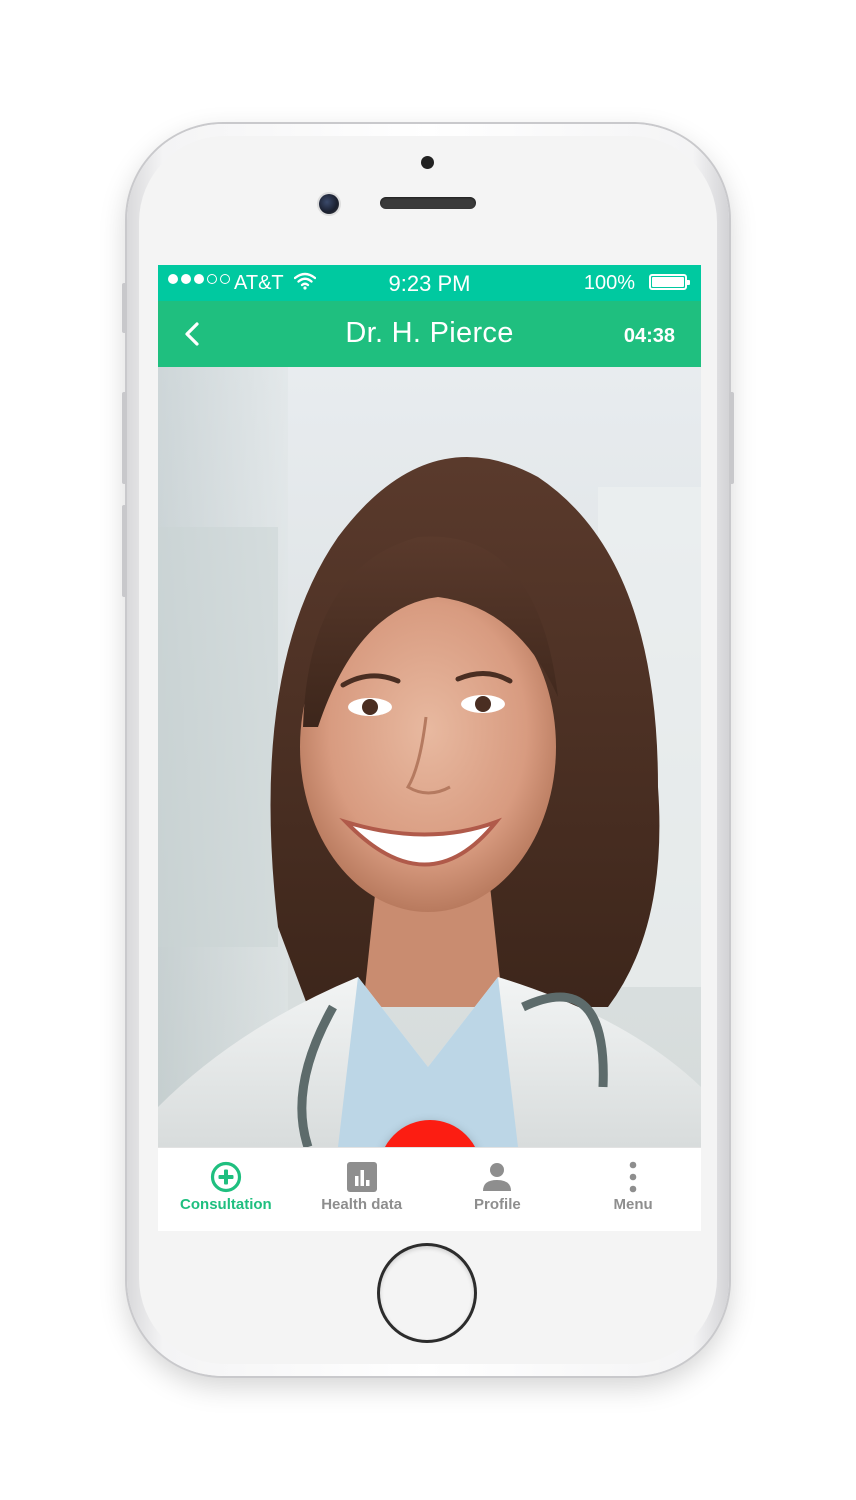 This screenshot has height=1500, width=856. I want to click on bottom-tab-bar: Consultation Health data Profile Menu, so click(429, 1189).